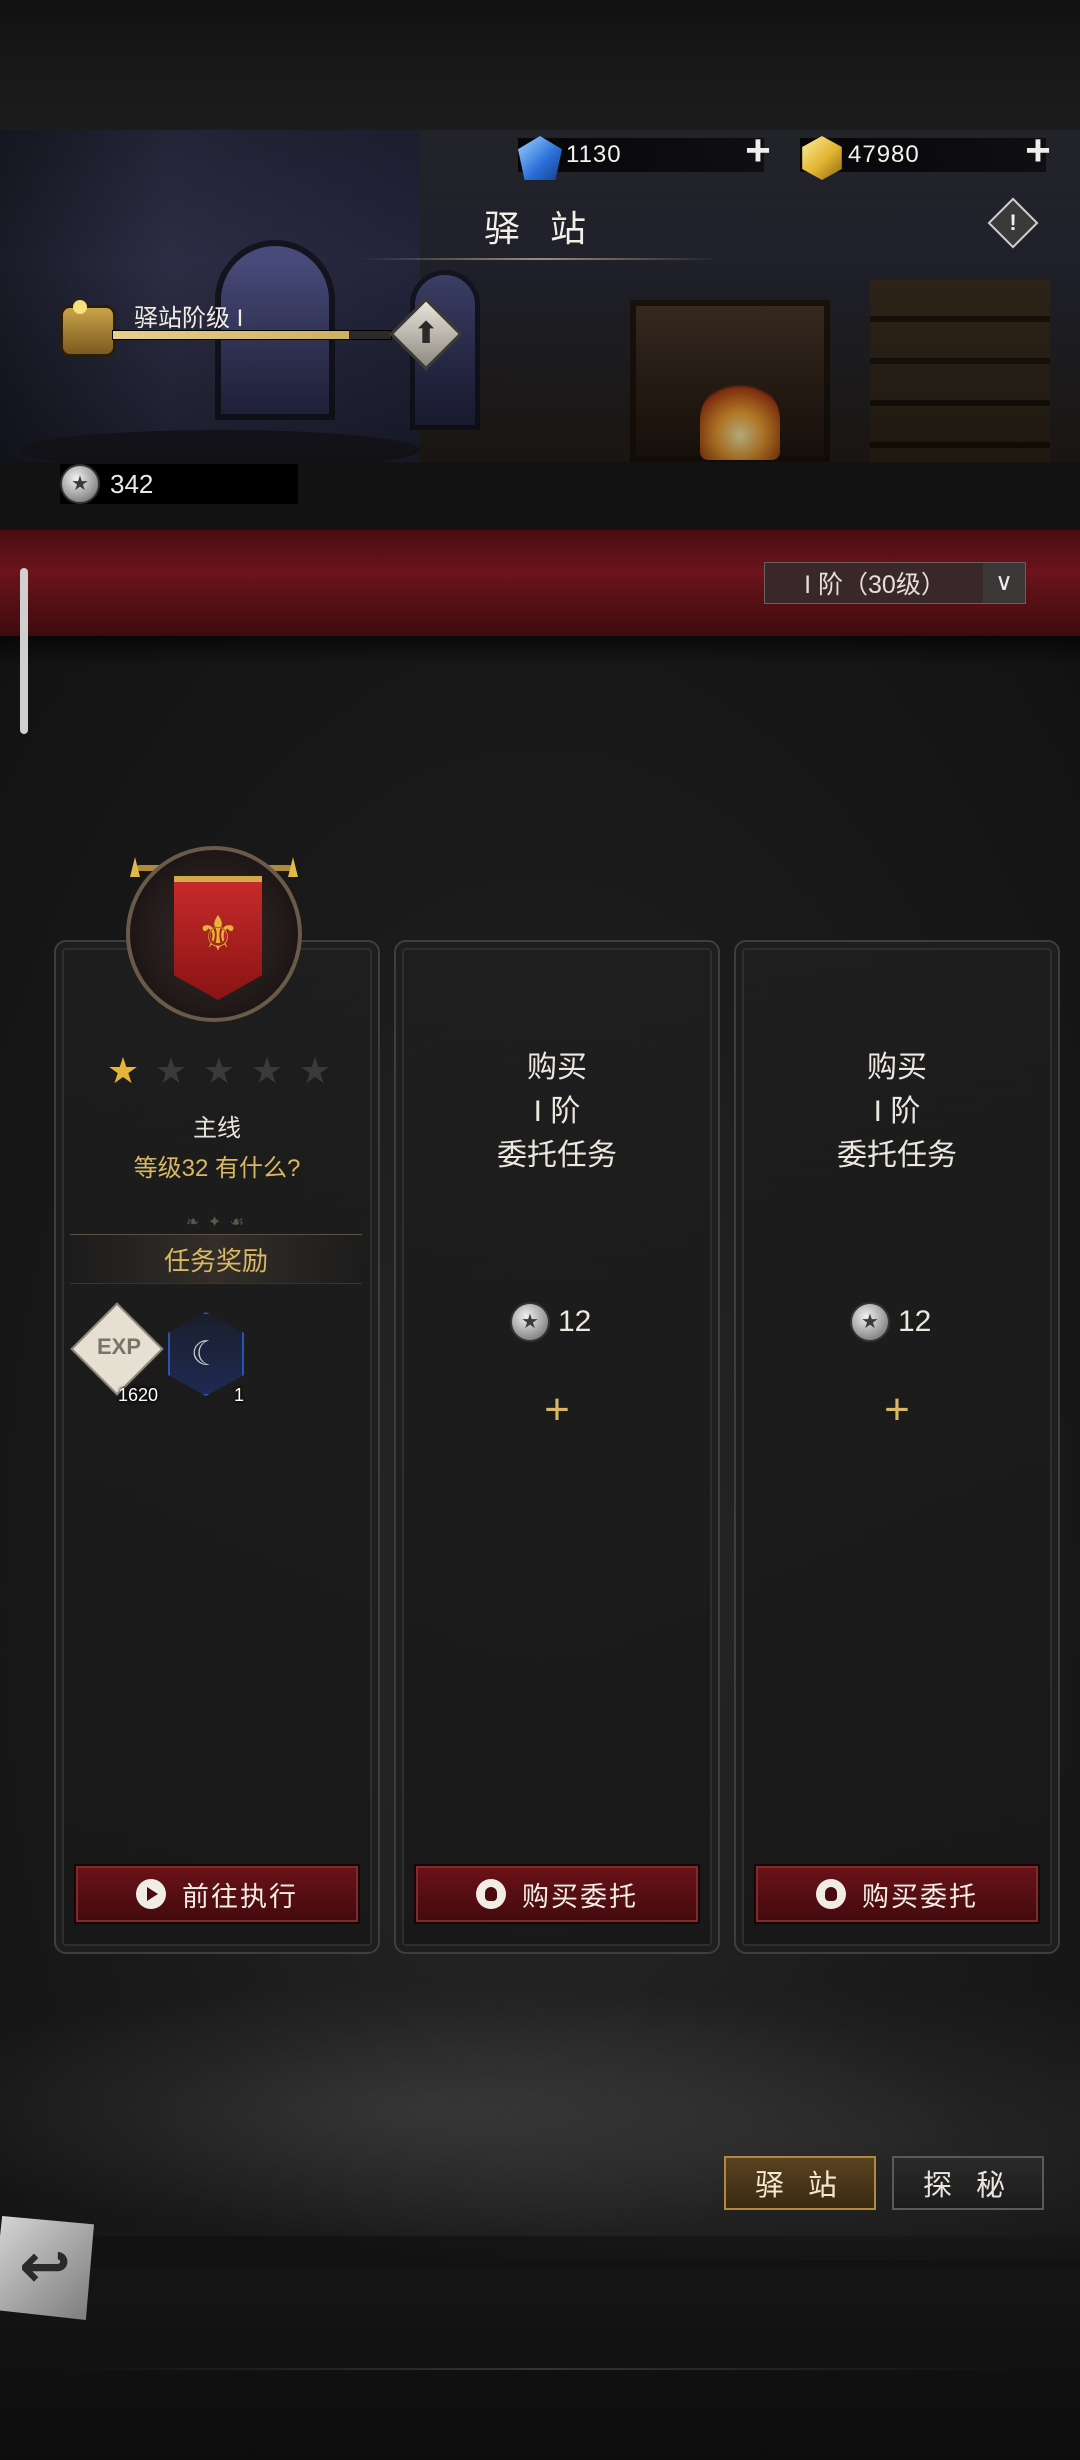 This screenshot has height=2460, width=1080. What do you see at coordinates (426, 333) in the screenshot?
I see `arrow-up-icon: ⬆` at bounding box center [426, 333].